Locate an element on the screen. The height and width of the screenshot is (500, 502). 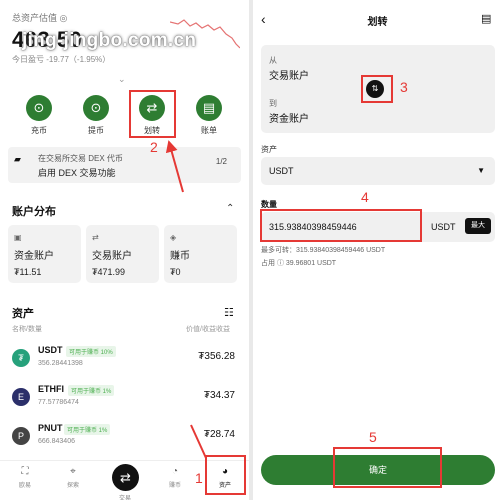
highlight-assets-tab is located at coordinates (225, 475).